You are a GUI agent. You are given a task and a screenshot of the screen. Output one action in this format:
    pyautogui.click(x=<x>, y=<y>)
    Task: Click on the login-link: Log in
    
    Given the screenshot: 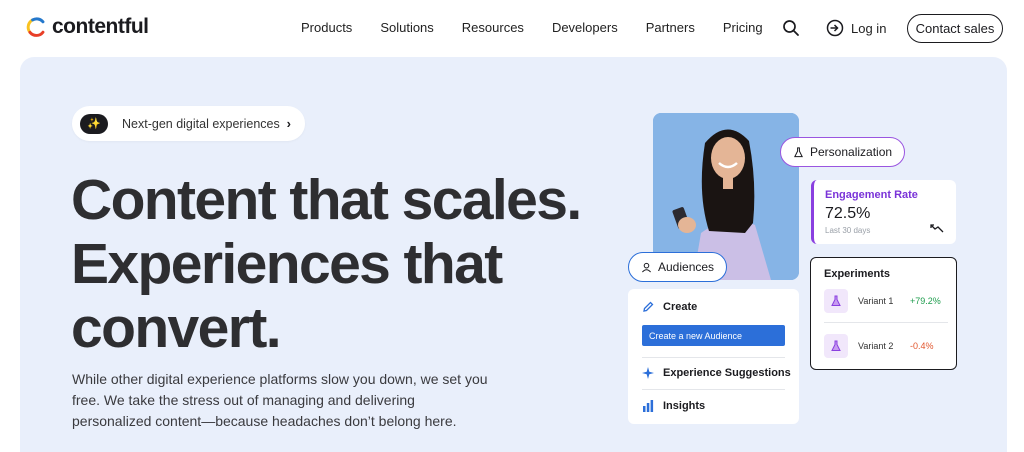 What is the action you would take?
    pyautogui.click(x=856, y=28)
    